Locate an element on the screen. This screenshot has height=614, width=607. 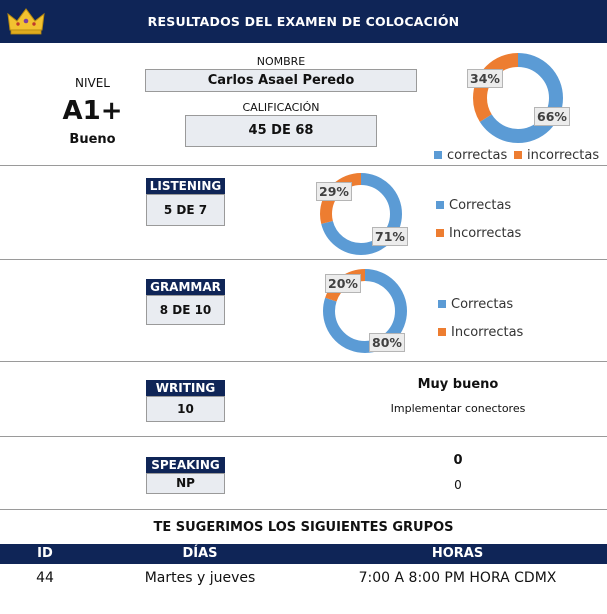
listening-score: 5 DE 7 is located at coordinates (185, 210).